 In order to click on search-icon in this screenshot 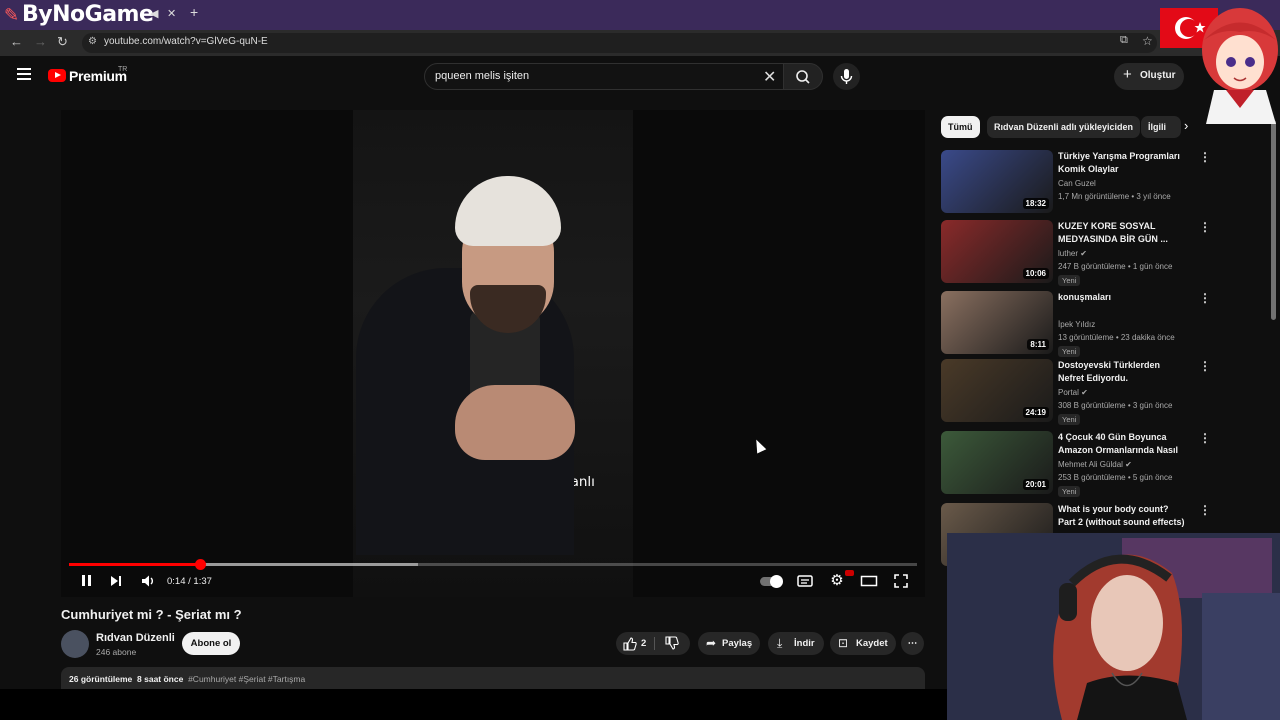, I will do `click(803, 77)`.